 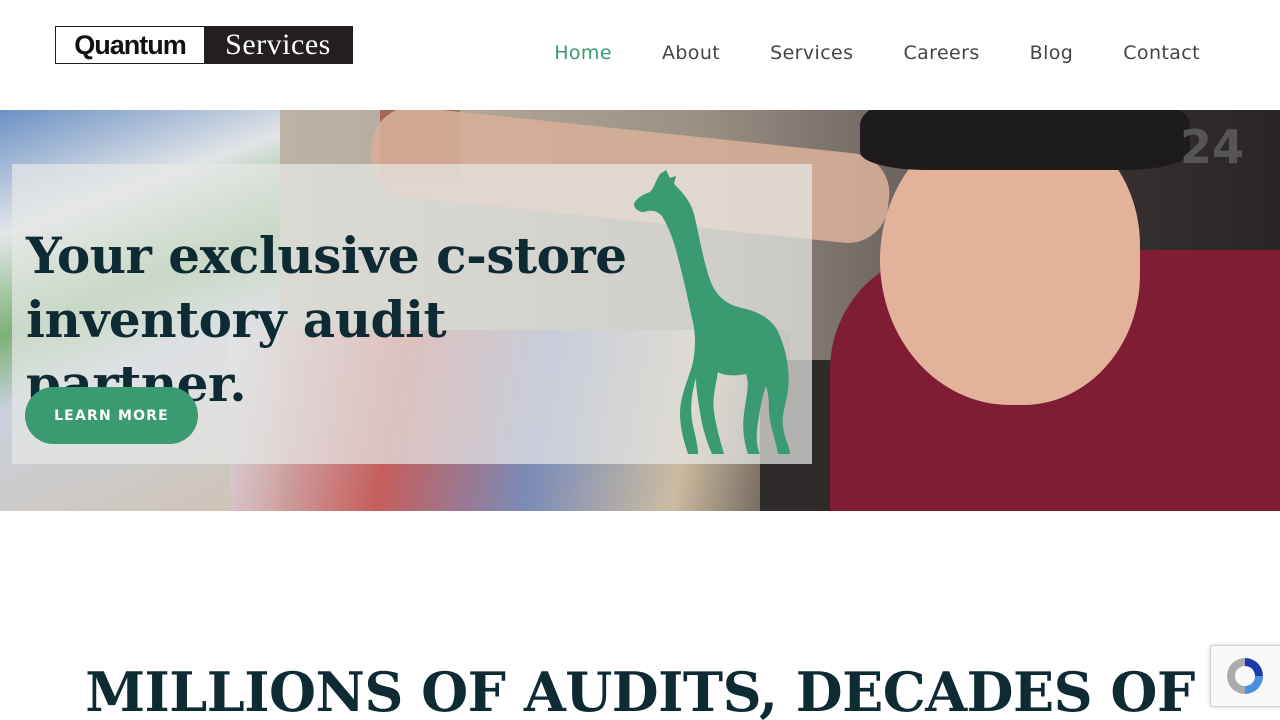 What do you see at coordinates (111, 415) in the screenshot?
I see `learn-more-button: LEARN MORE` at bounding box center [111, 415].